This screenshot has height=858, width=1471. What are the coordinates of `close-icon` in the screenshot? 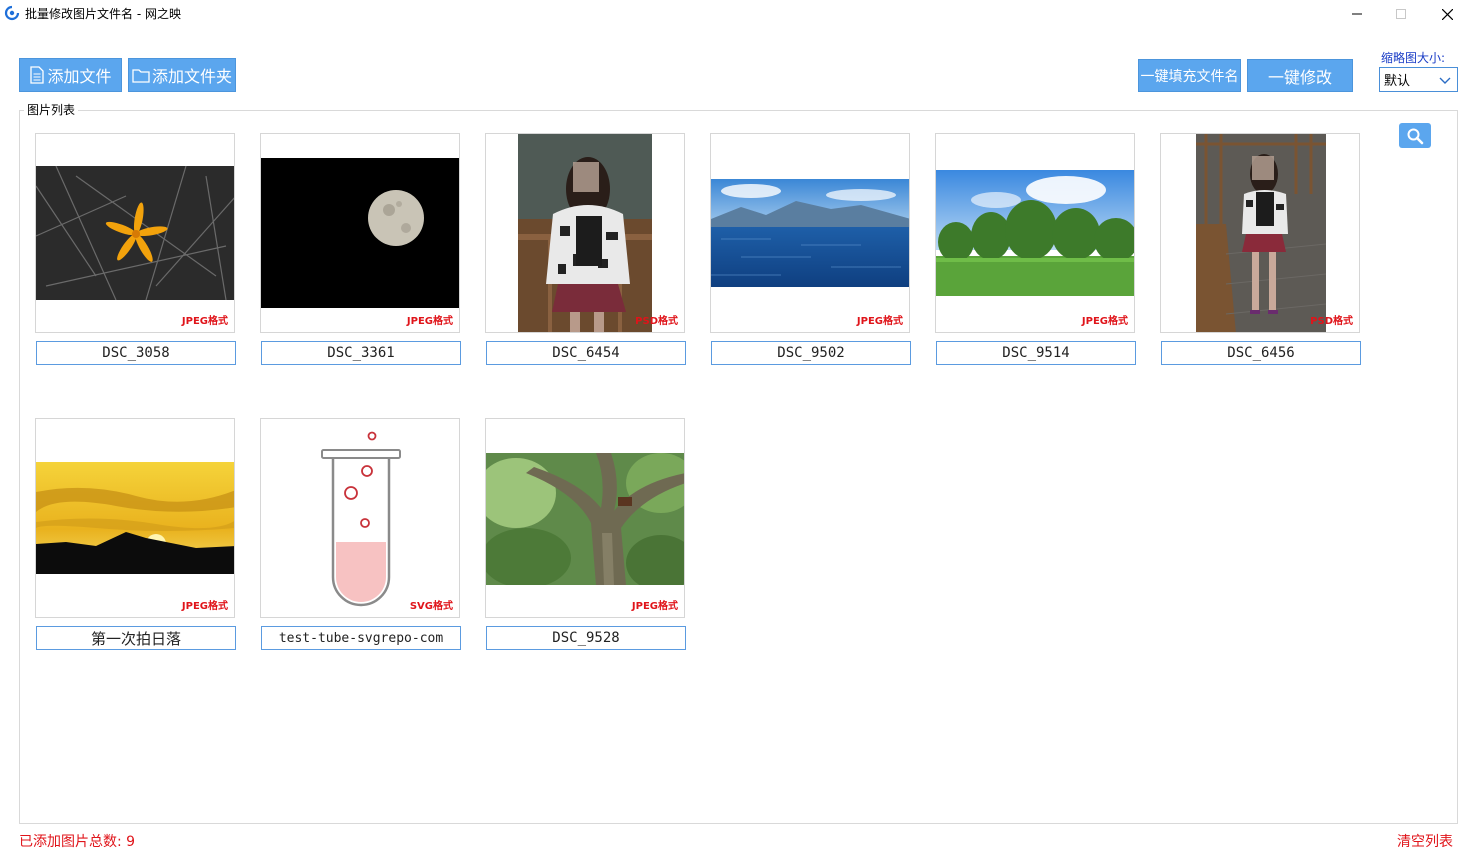 It's located at (1447, 14).